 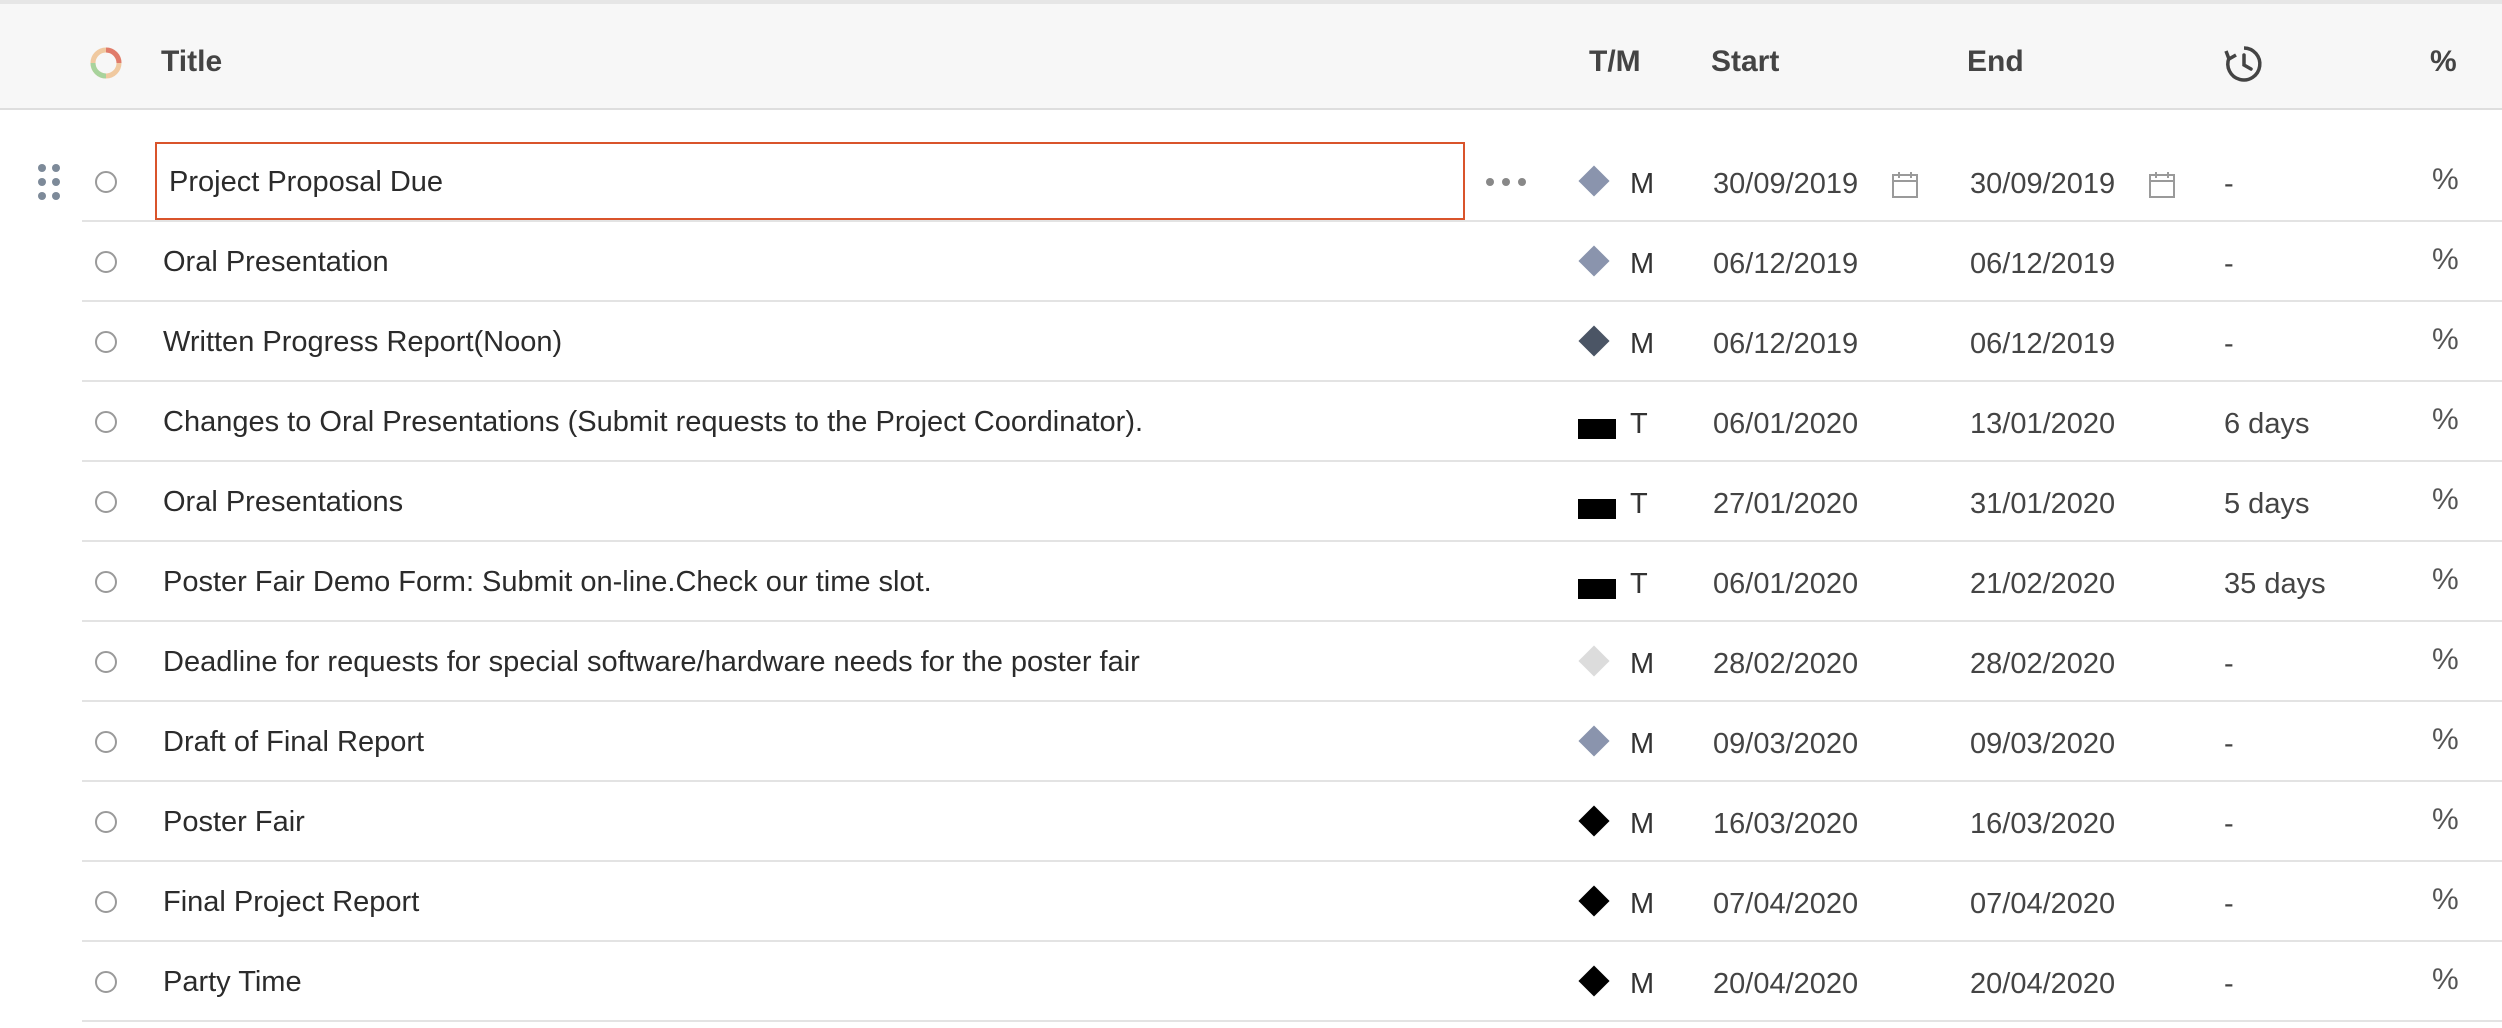 What do you see at coordinates (1745, 62) in the screenshot?
I see `column-start: Start` at bounding box center [1745, 62].